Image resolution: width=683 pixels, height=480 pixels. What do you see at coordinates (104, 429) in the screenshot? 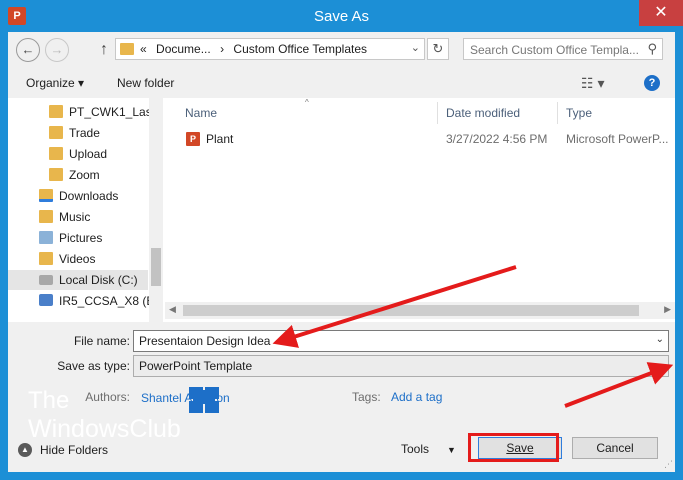
I see `watermark-line-2: WindowsClub` at bounding box center [104, 429].